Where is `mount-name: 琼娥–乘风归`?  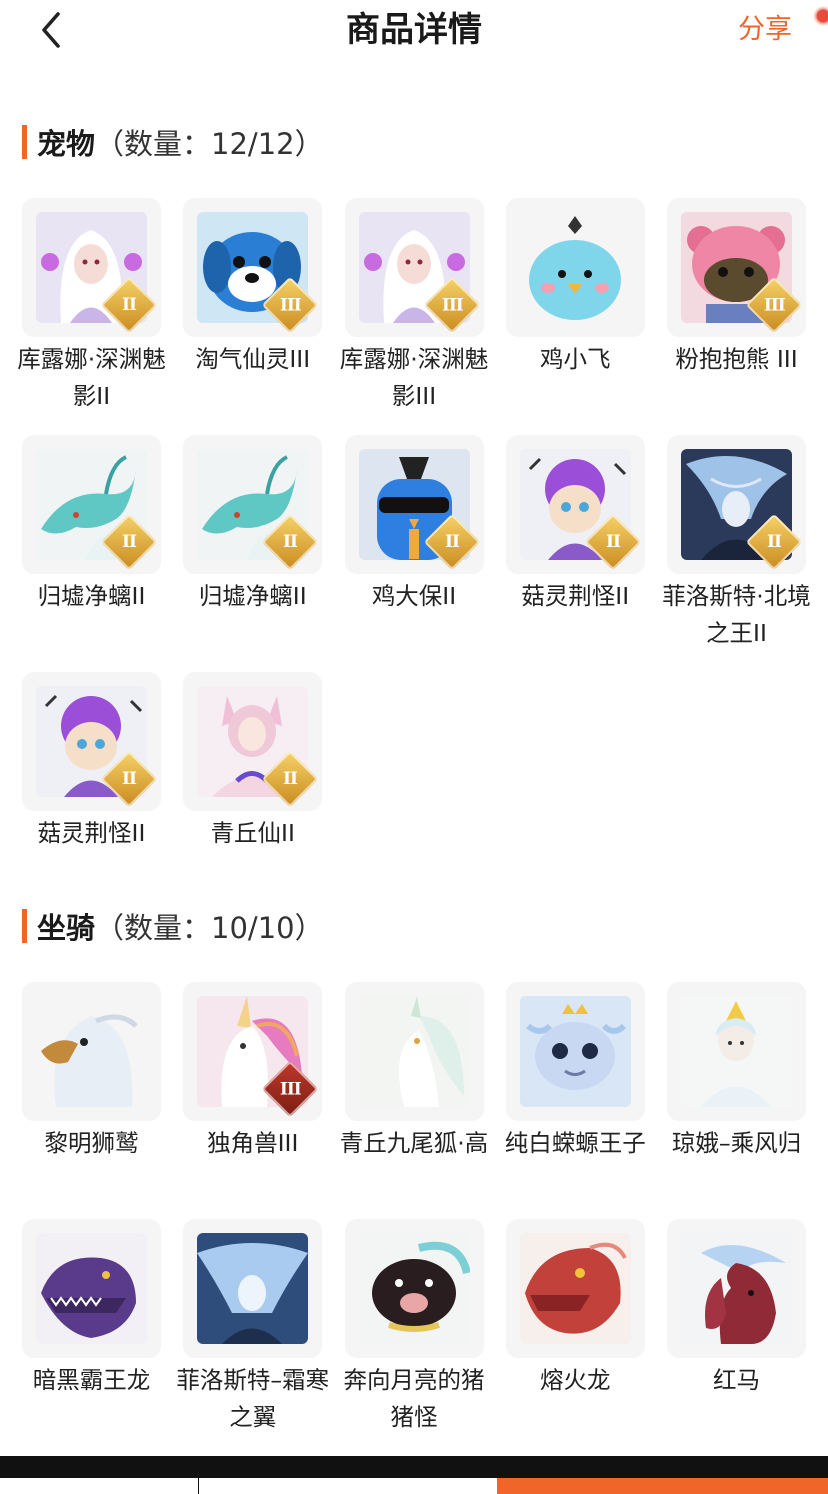
mount-name: 琼娥–乘风归 is located at coordinates (736, 1143).